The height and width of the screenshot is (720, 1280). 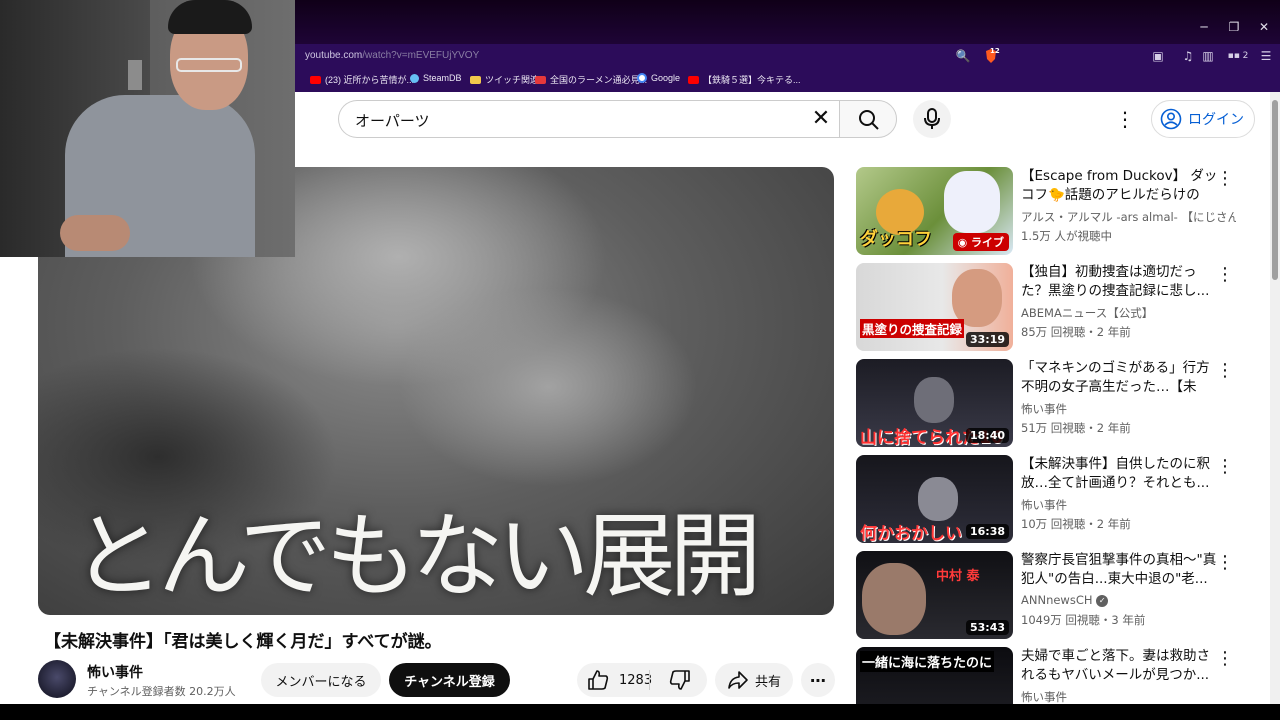 I want to click on join-membership-button: メンバーになる, so click(x=321, y=680).